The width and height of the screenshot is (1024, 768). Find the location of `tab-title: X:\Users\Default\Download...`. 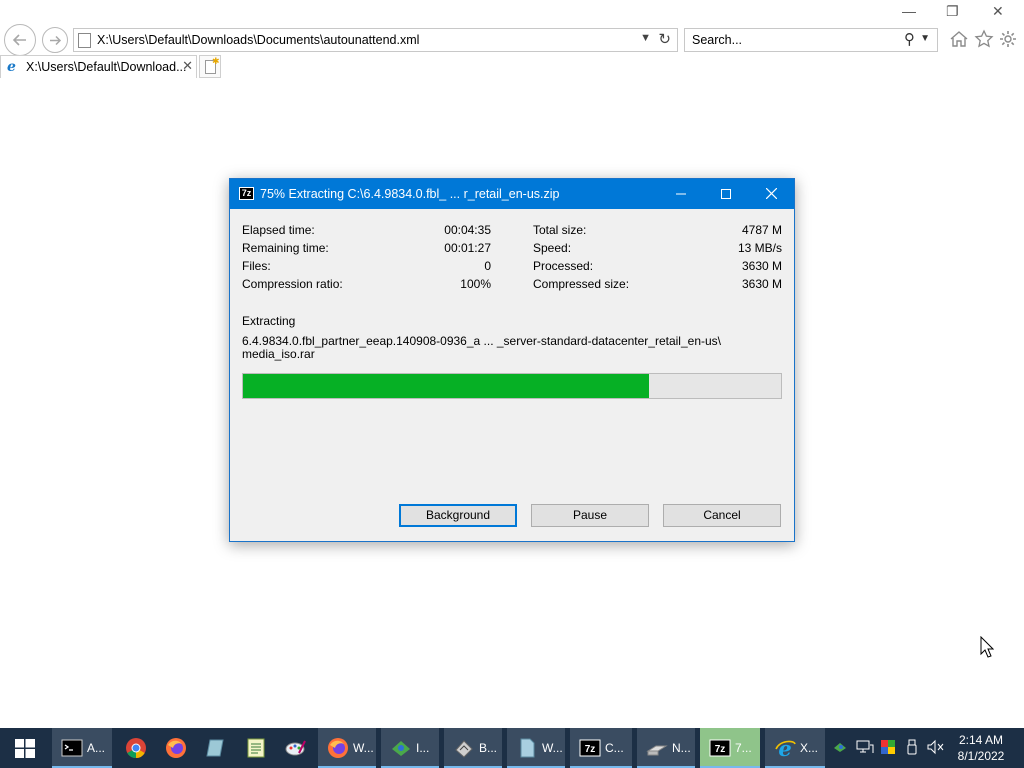

tab-title: X:\Users\Default\Download... is located at coordinates (106, 67).